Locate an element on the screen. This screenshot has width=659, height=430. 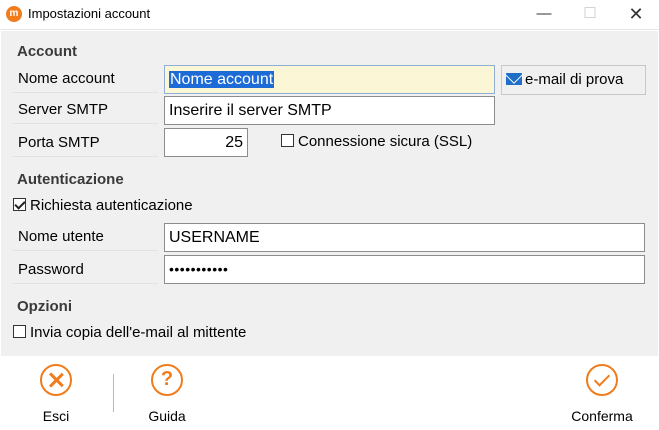
smtp-server-input: Inserire il server SMTP is located at coordinates (329, 110).